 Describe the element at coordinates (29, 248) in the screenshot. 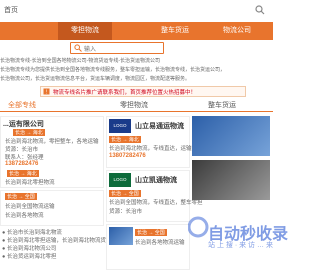

I see `bottom-list-item: ● 长治到海北物流公司` at that location.